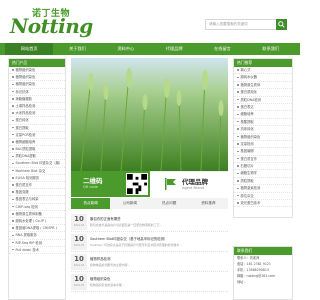  Describe the element at coordinates (263, 189) in the screenshot. I see `right-recommend-item: 植物激素检测` at that location.